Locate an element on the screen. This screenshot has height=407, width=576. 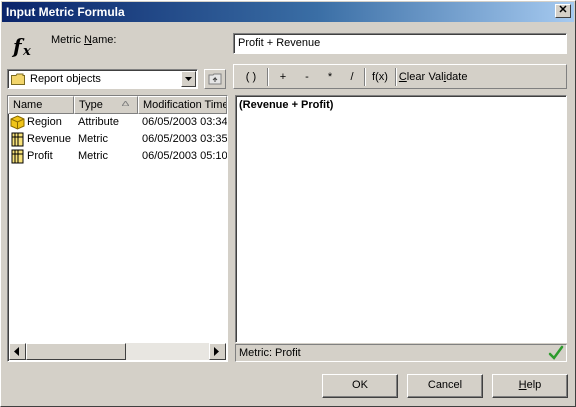
function-fx-icon: f x is located at coordinates (21, 46).